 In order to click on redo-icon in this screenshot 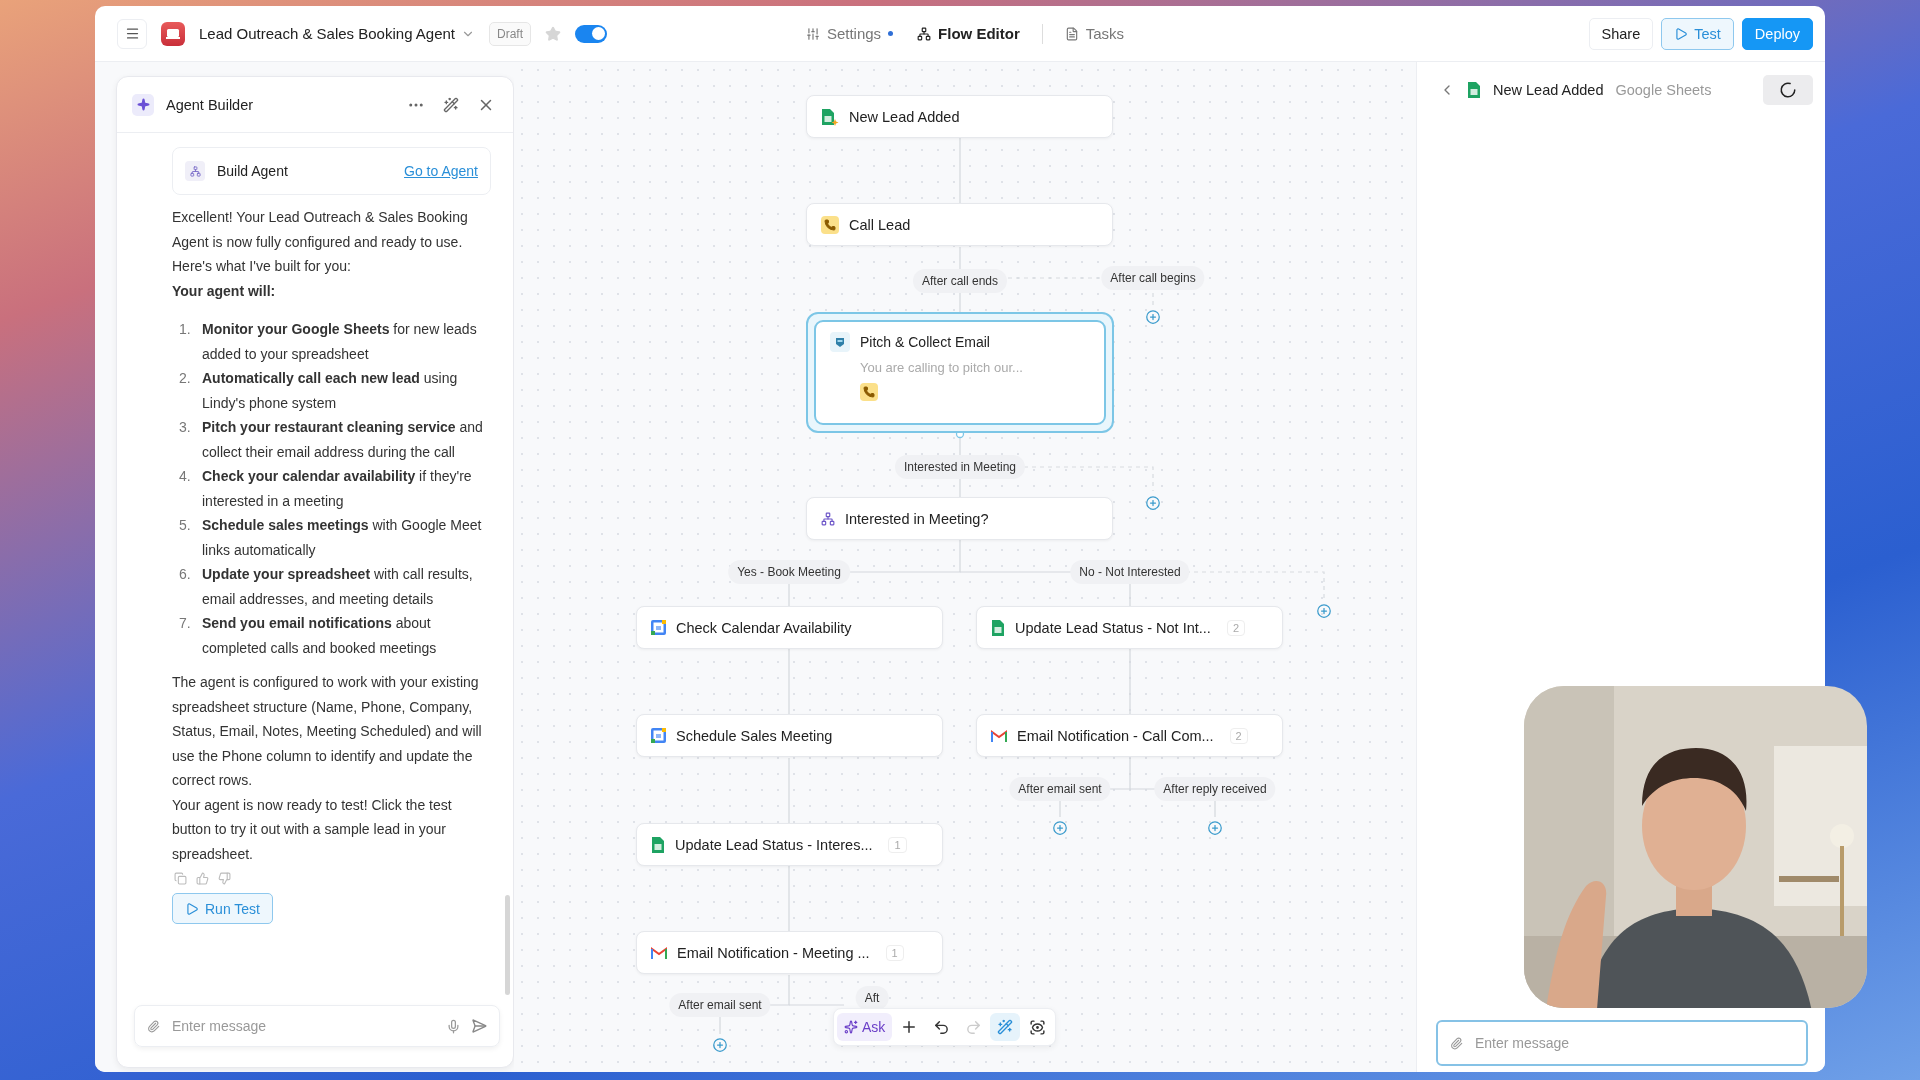, I will do `click(973, 1027)`.